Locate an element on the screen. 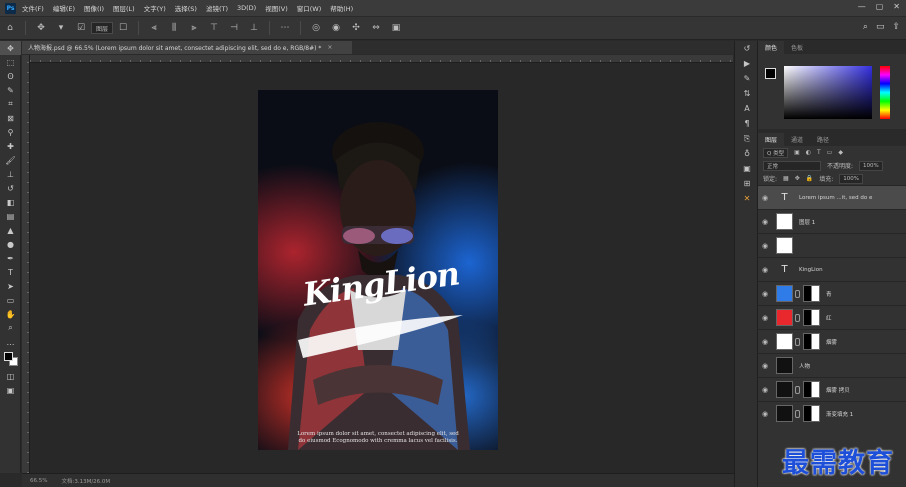 The width and height of the screenshot is (906, 487). tab-channels: 通道 is located at coordinates (797, 139).